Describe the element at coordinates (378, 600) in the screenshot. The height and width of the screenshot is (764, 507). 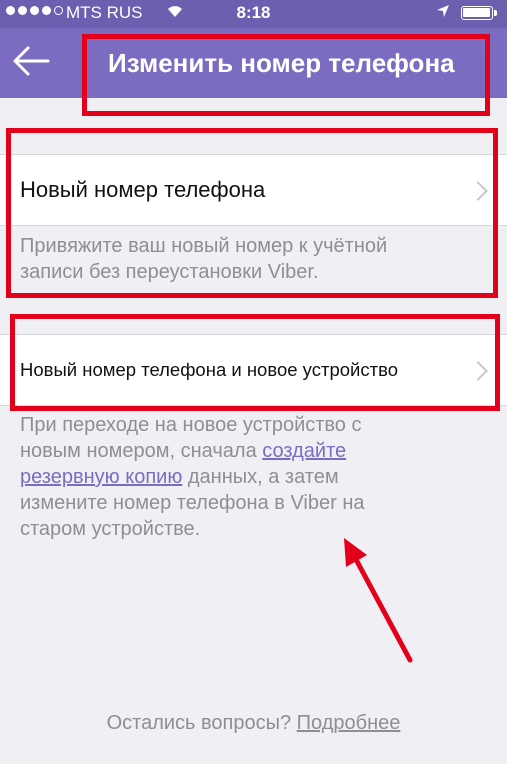
I see `annotation-arrow` at that location.